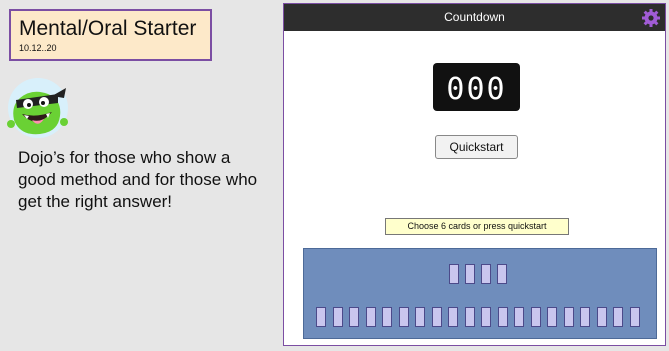 The image size is (669, 351). What do you see at coordinates (477, 226) in the screenshot?
I see `choose-cards-prompt: Choose 6 cards or press quickstart` at bounding box center [477, 226].